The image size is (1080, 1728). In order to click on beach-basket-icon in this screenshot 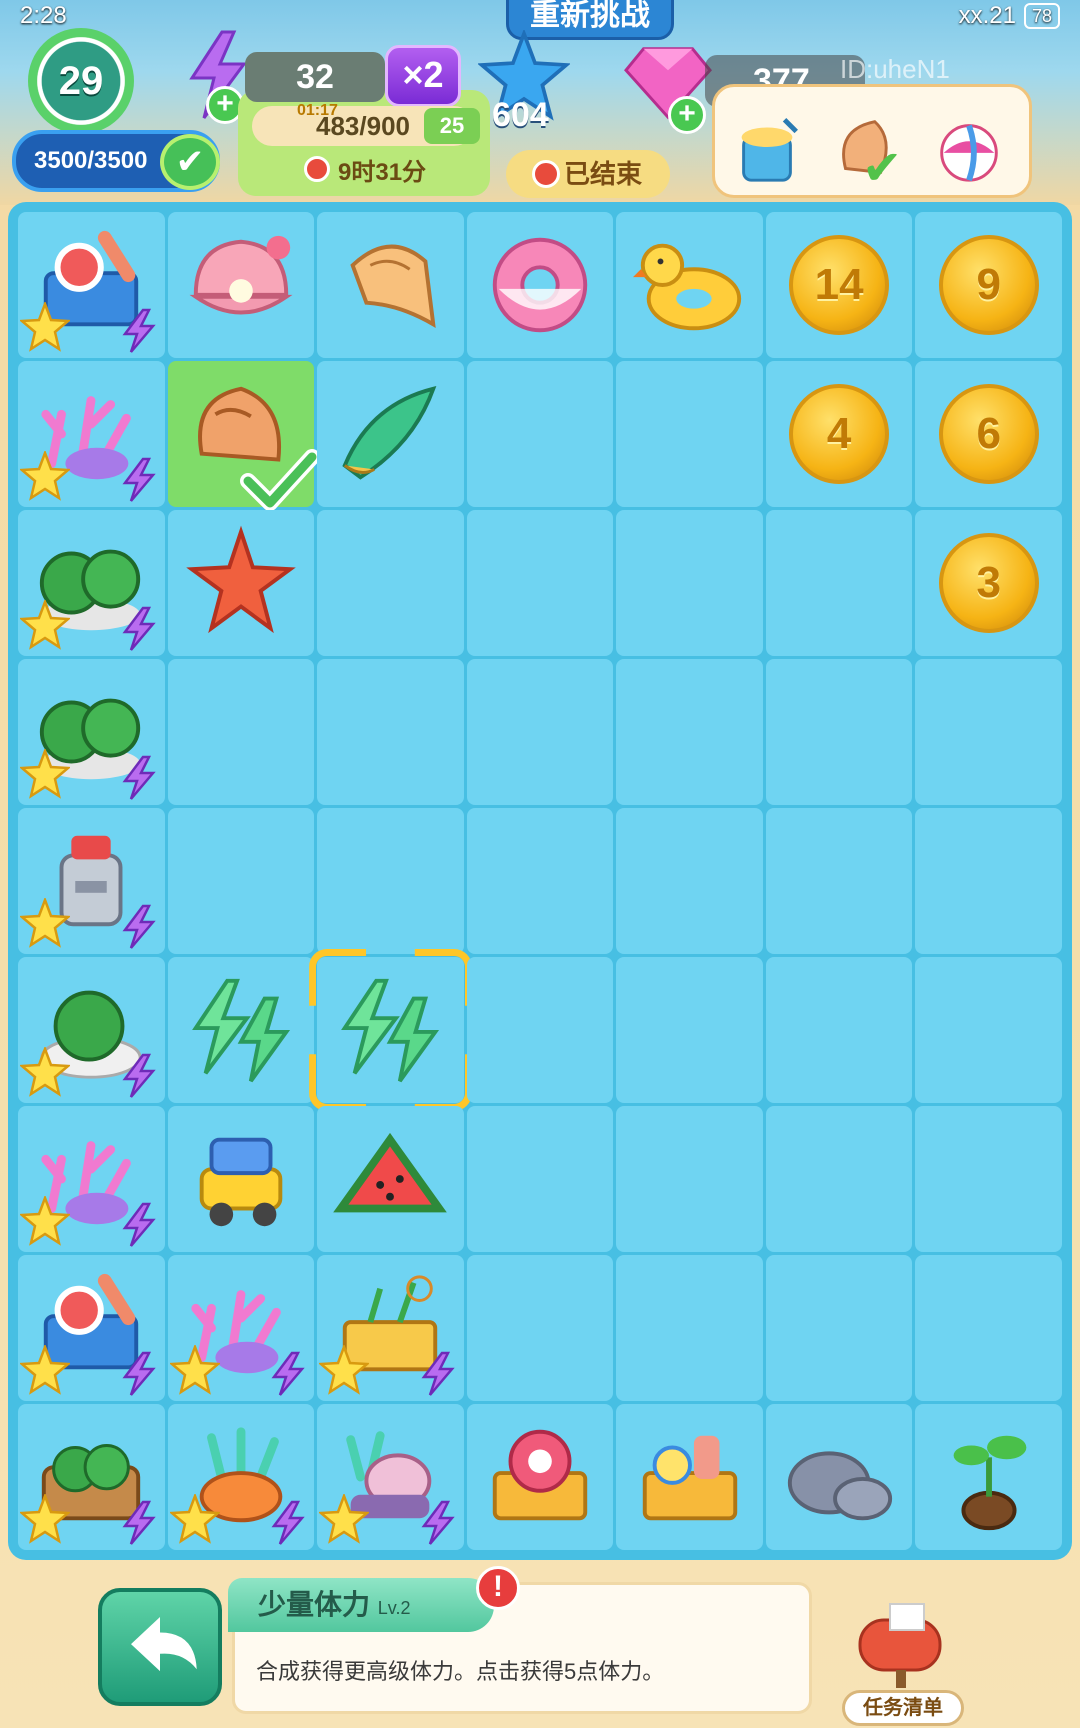, I will do `click(690, 1477)`.